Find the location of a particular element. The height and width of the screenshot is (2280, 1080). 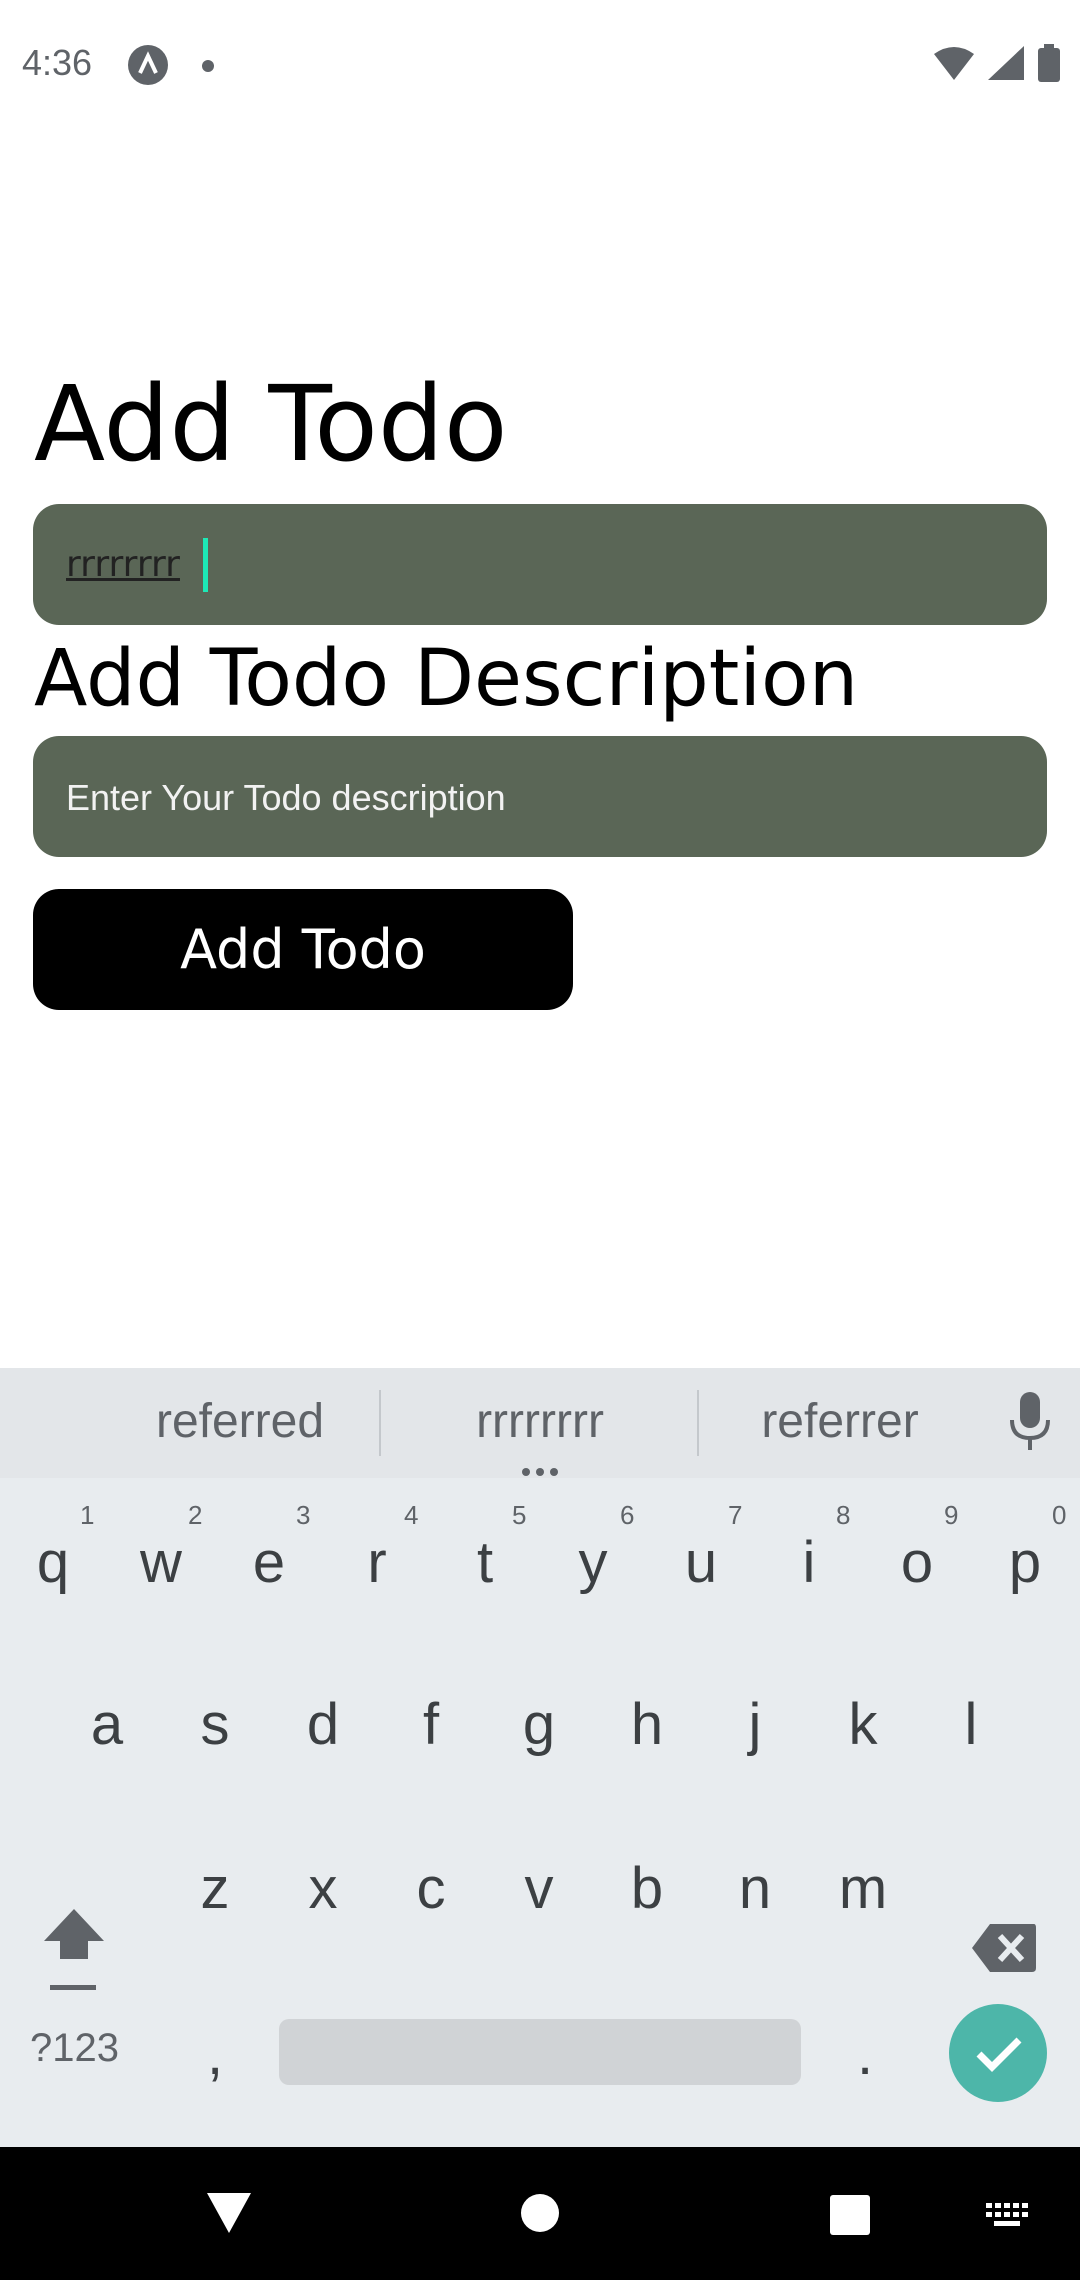

space-key is located at coordinates (540, 2052).